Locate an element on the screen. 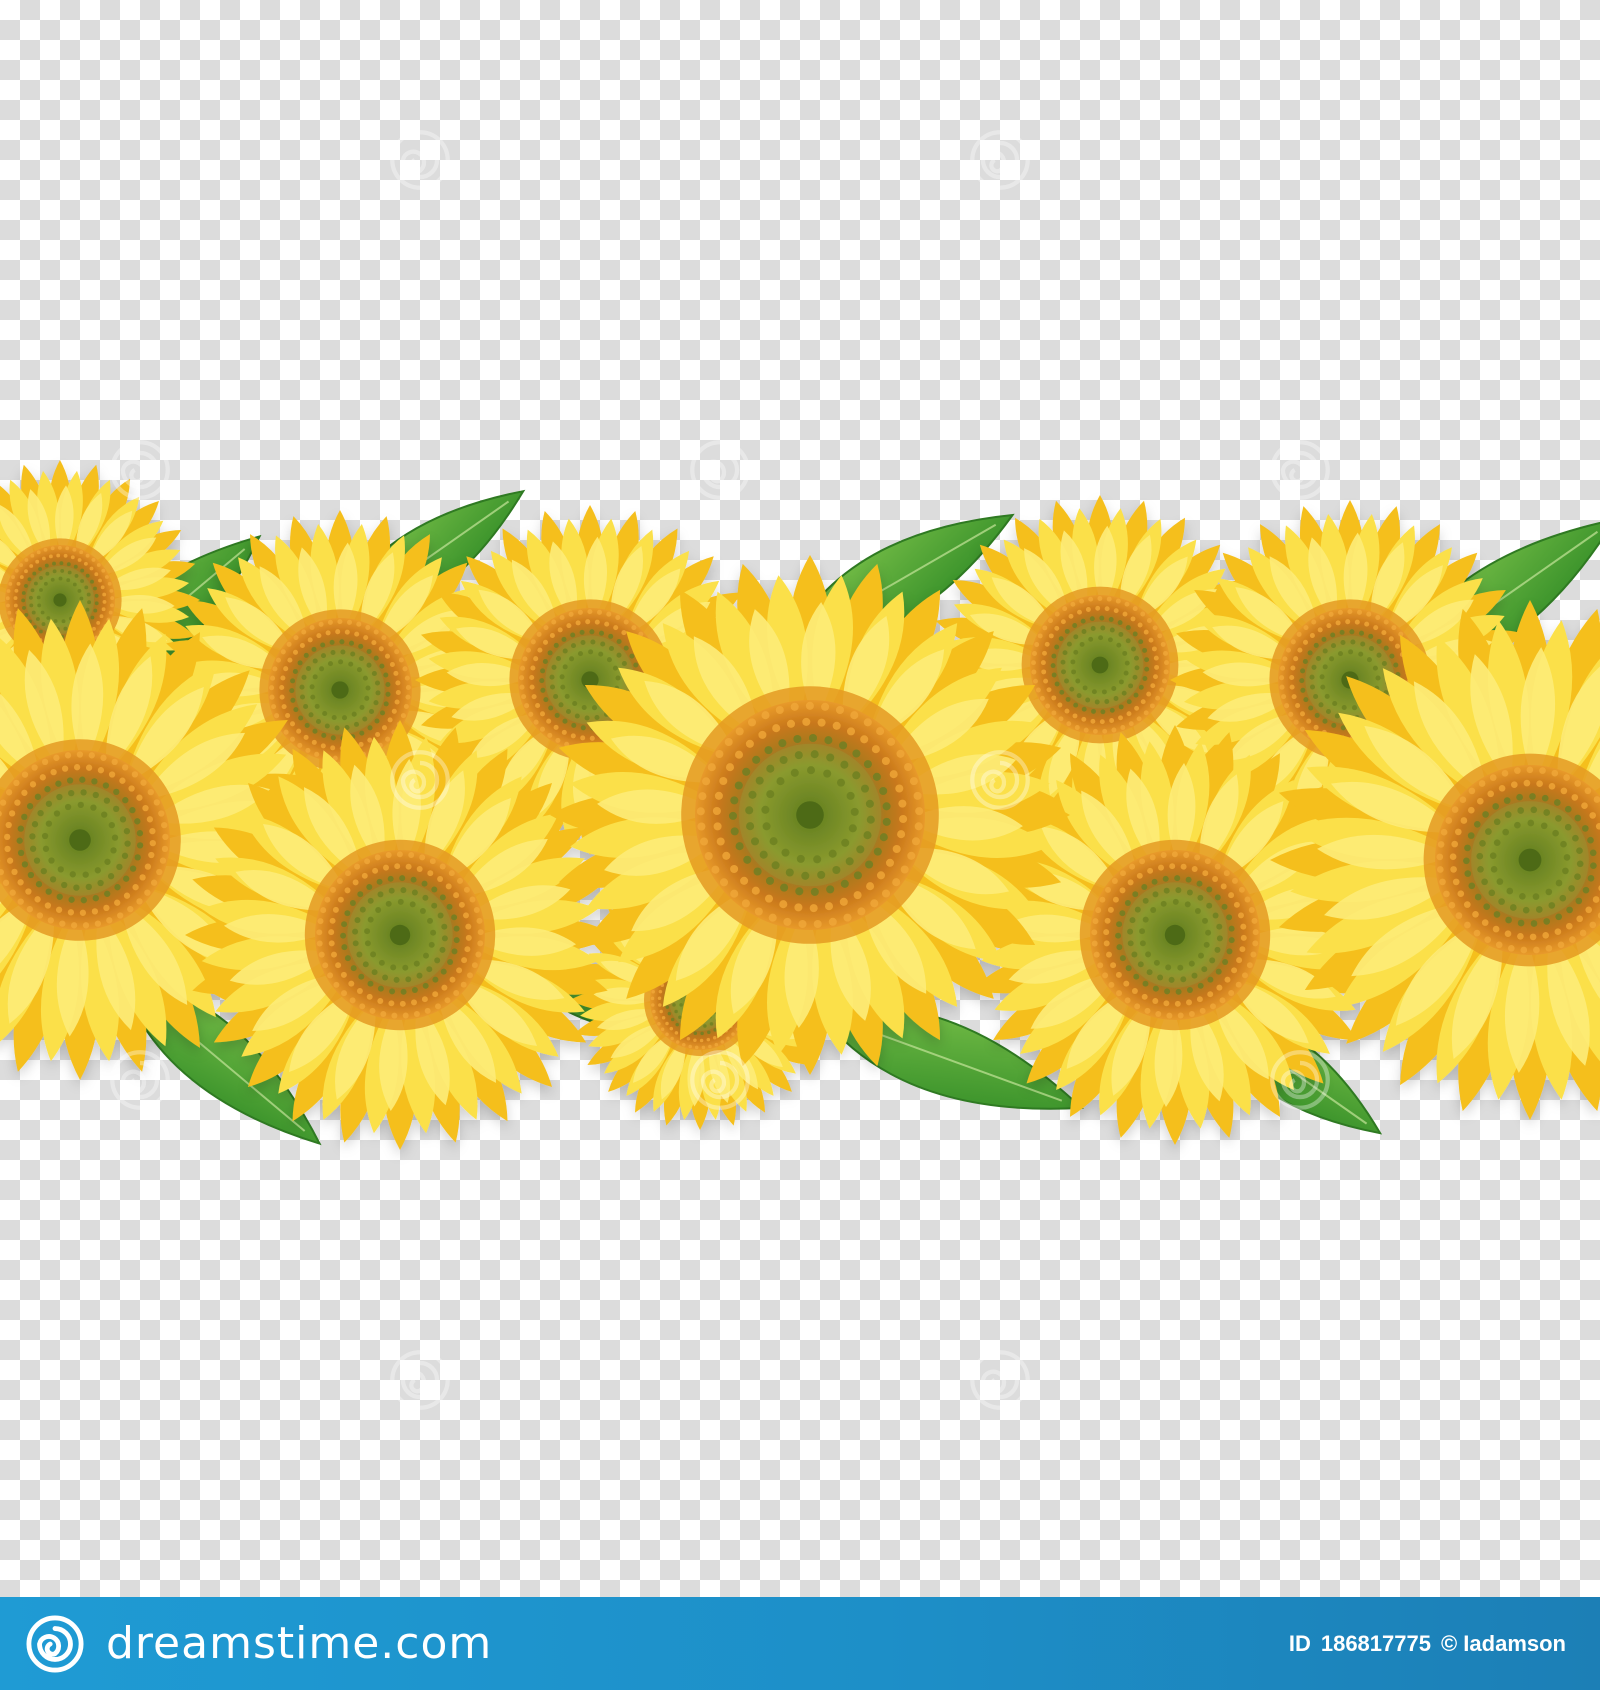  author: © Iadamson is located at coordinates (1503, 1643).